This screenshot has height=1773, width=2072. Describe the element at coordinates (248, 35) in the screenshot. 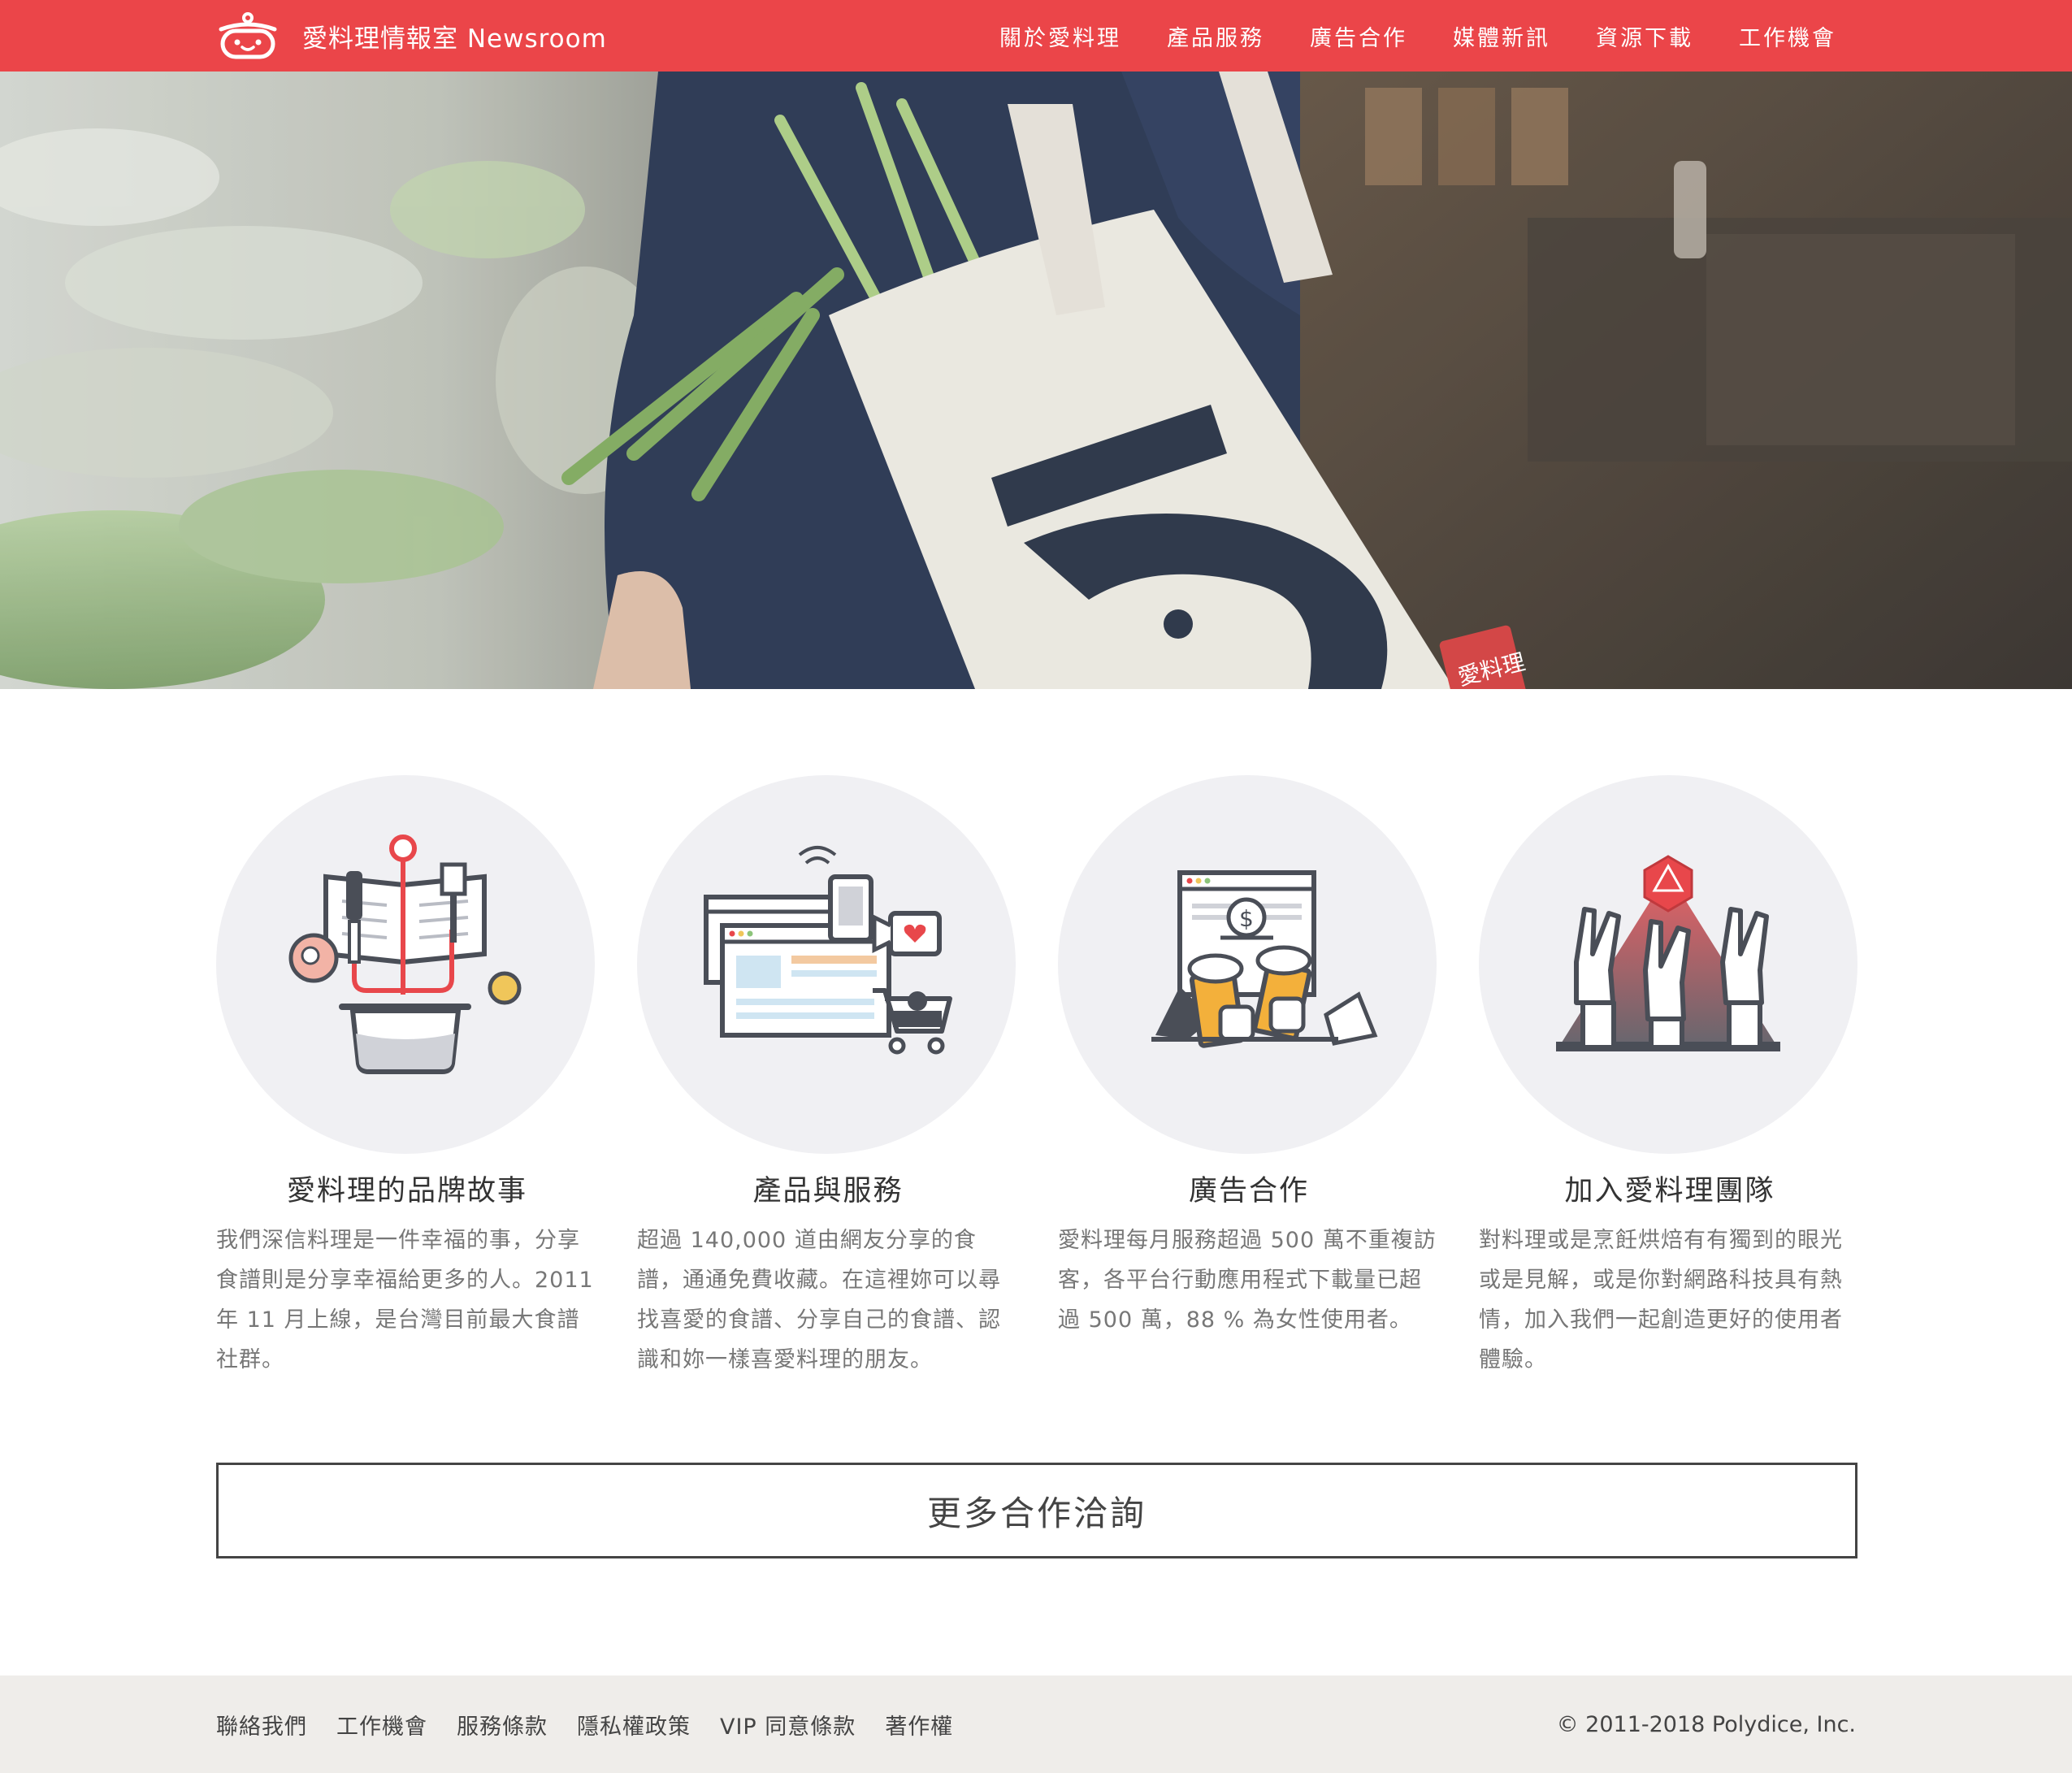

I see `pot-face-logo-icon` at that location.